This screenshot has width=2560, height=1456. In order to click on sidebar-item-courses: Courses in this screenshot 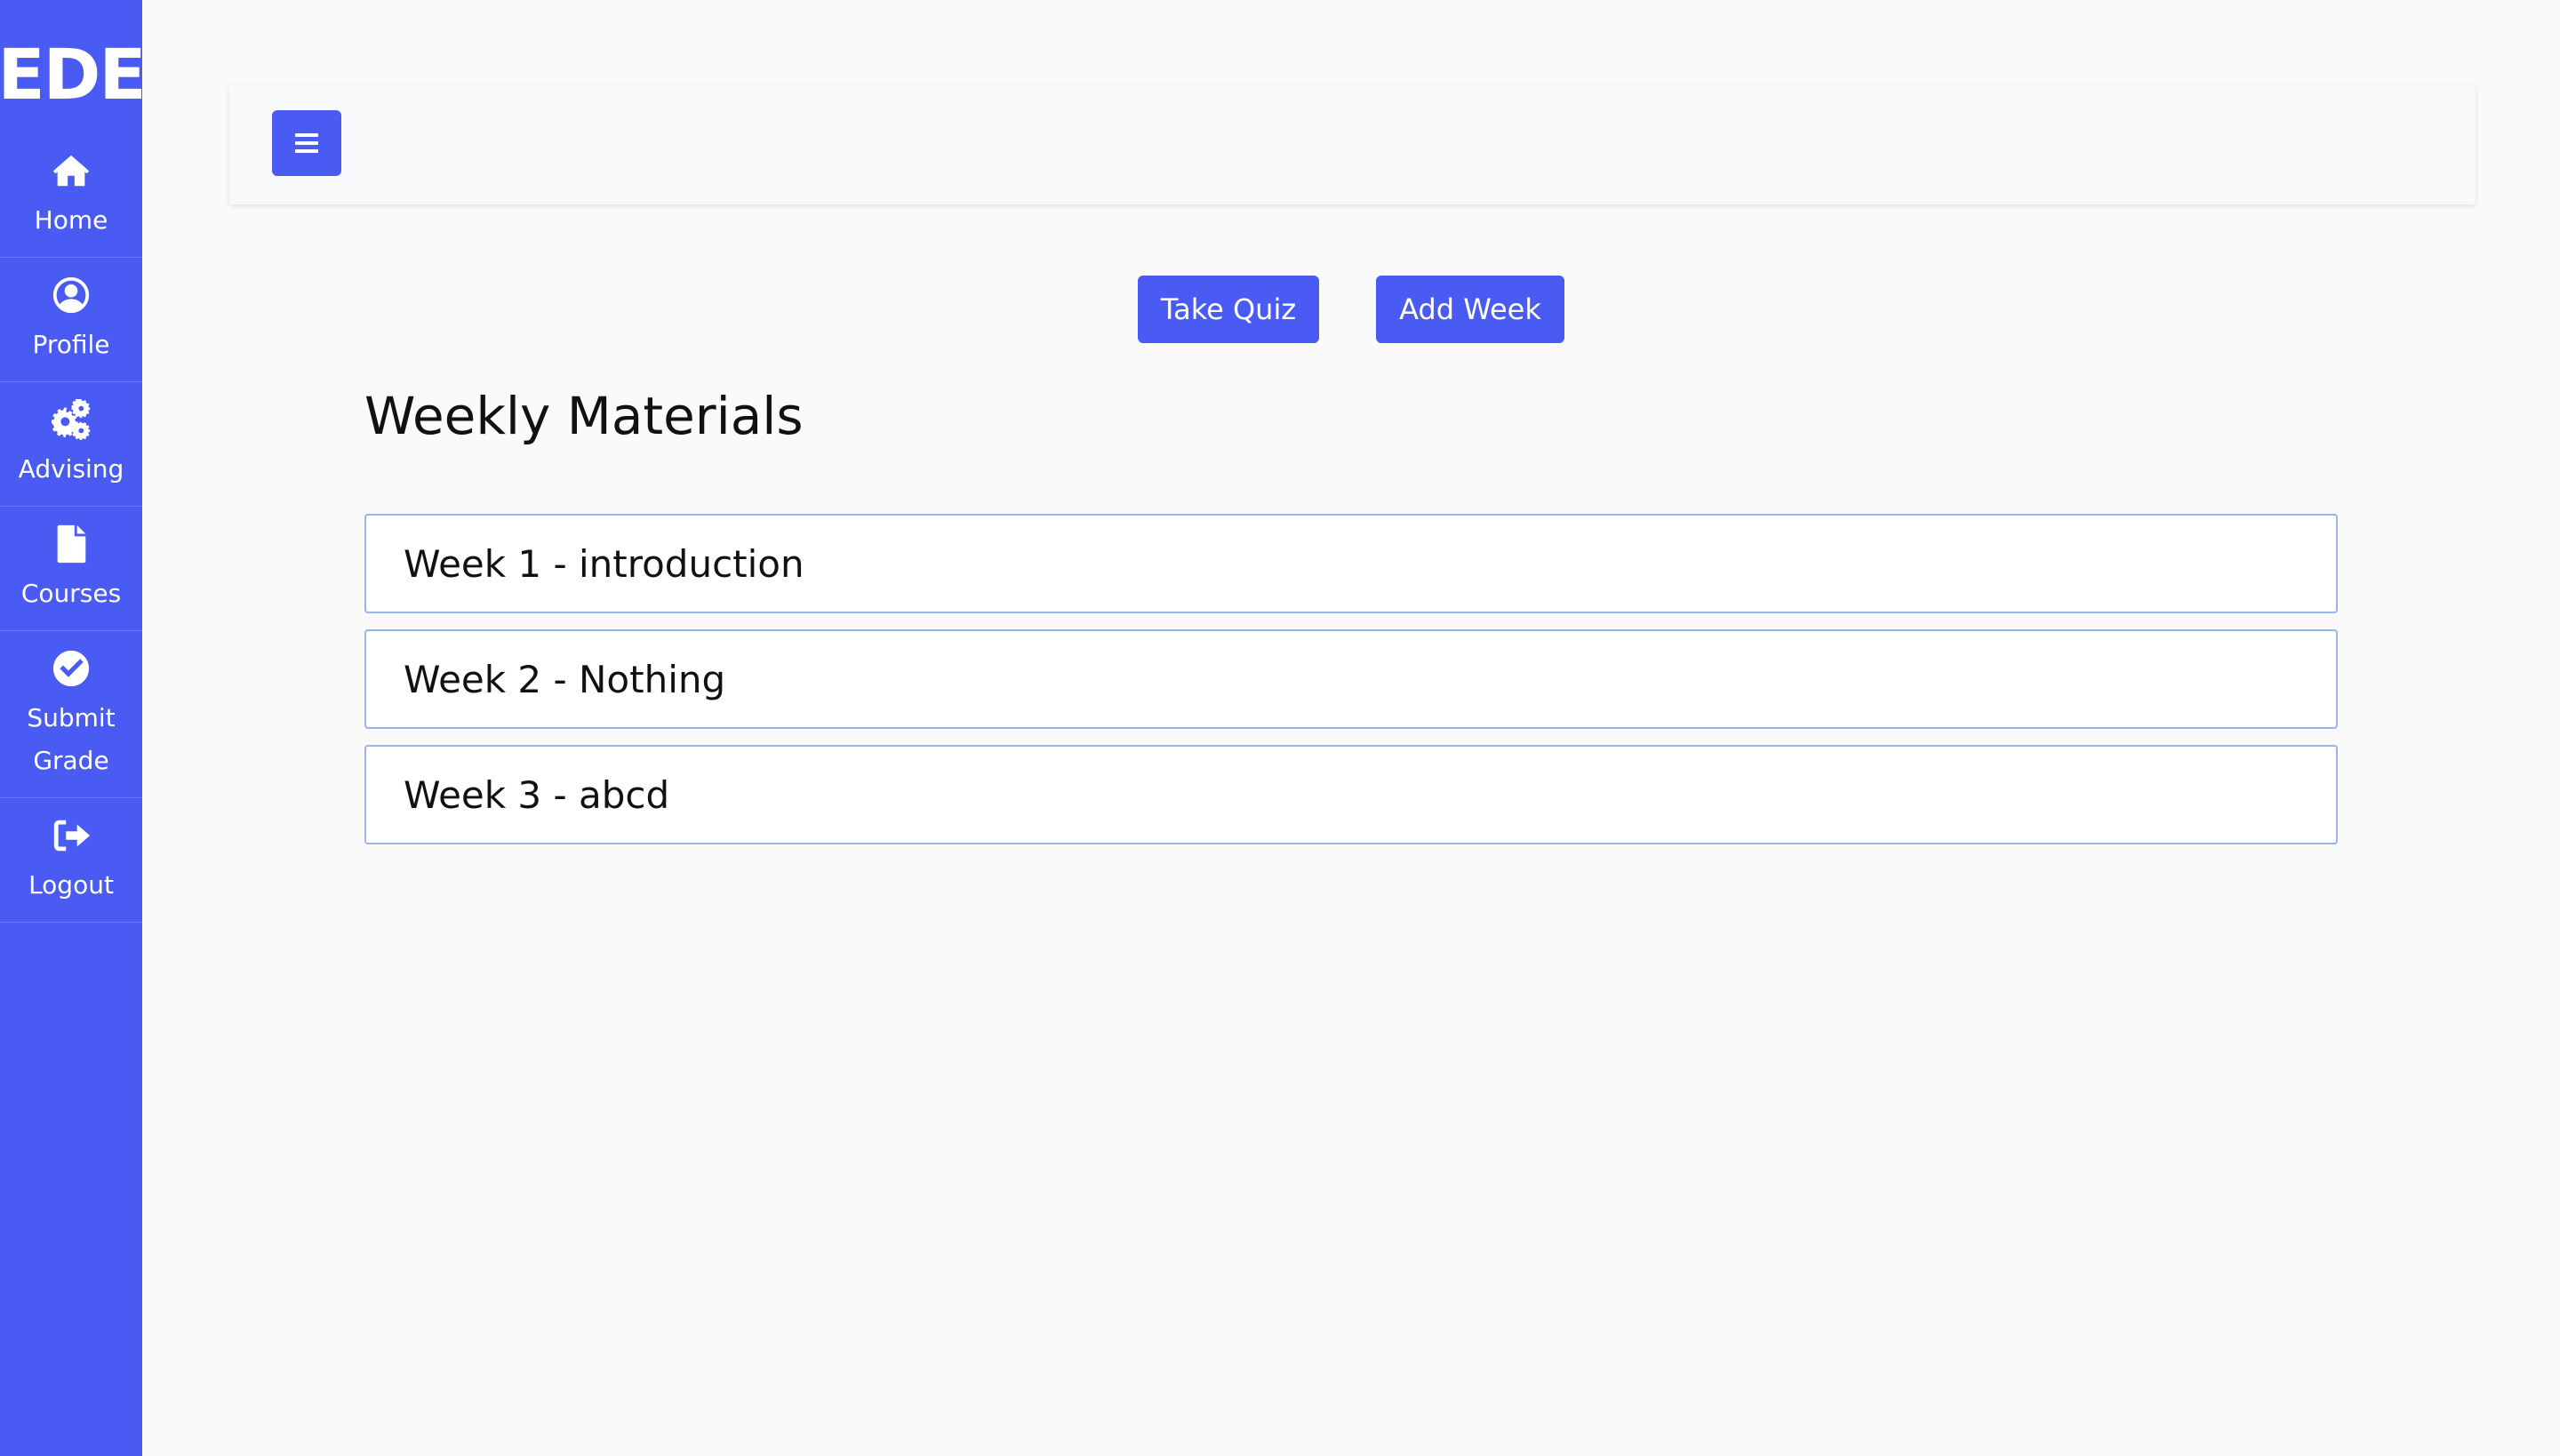, I will do `click(71, 569)`.